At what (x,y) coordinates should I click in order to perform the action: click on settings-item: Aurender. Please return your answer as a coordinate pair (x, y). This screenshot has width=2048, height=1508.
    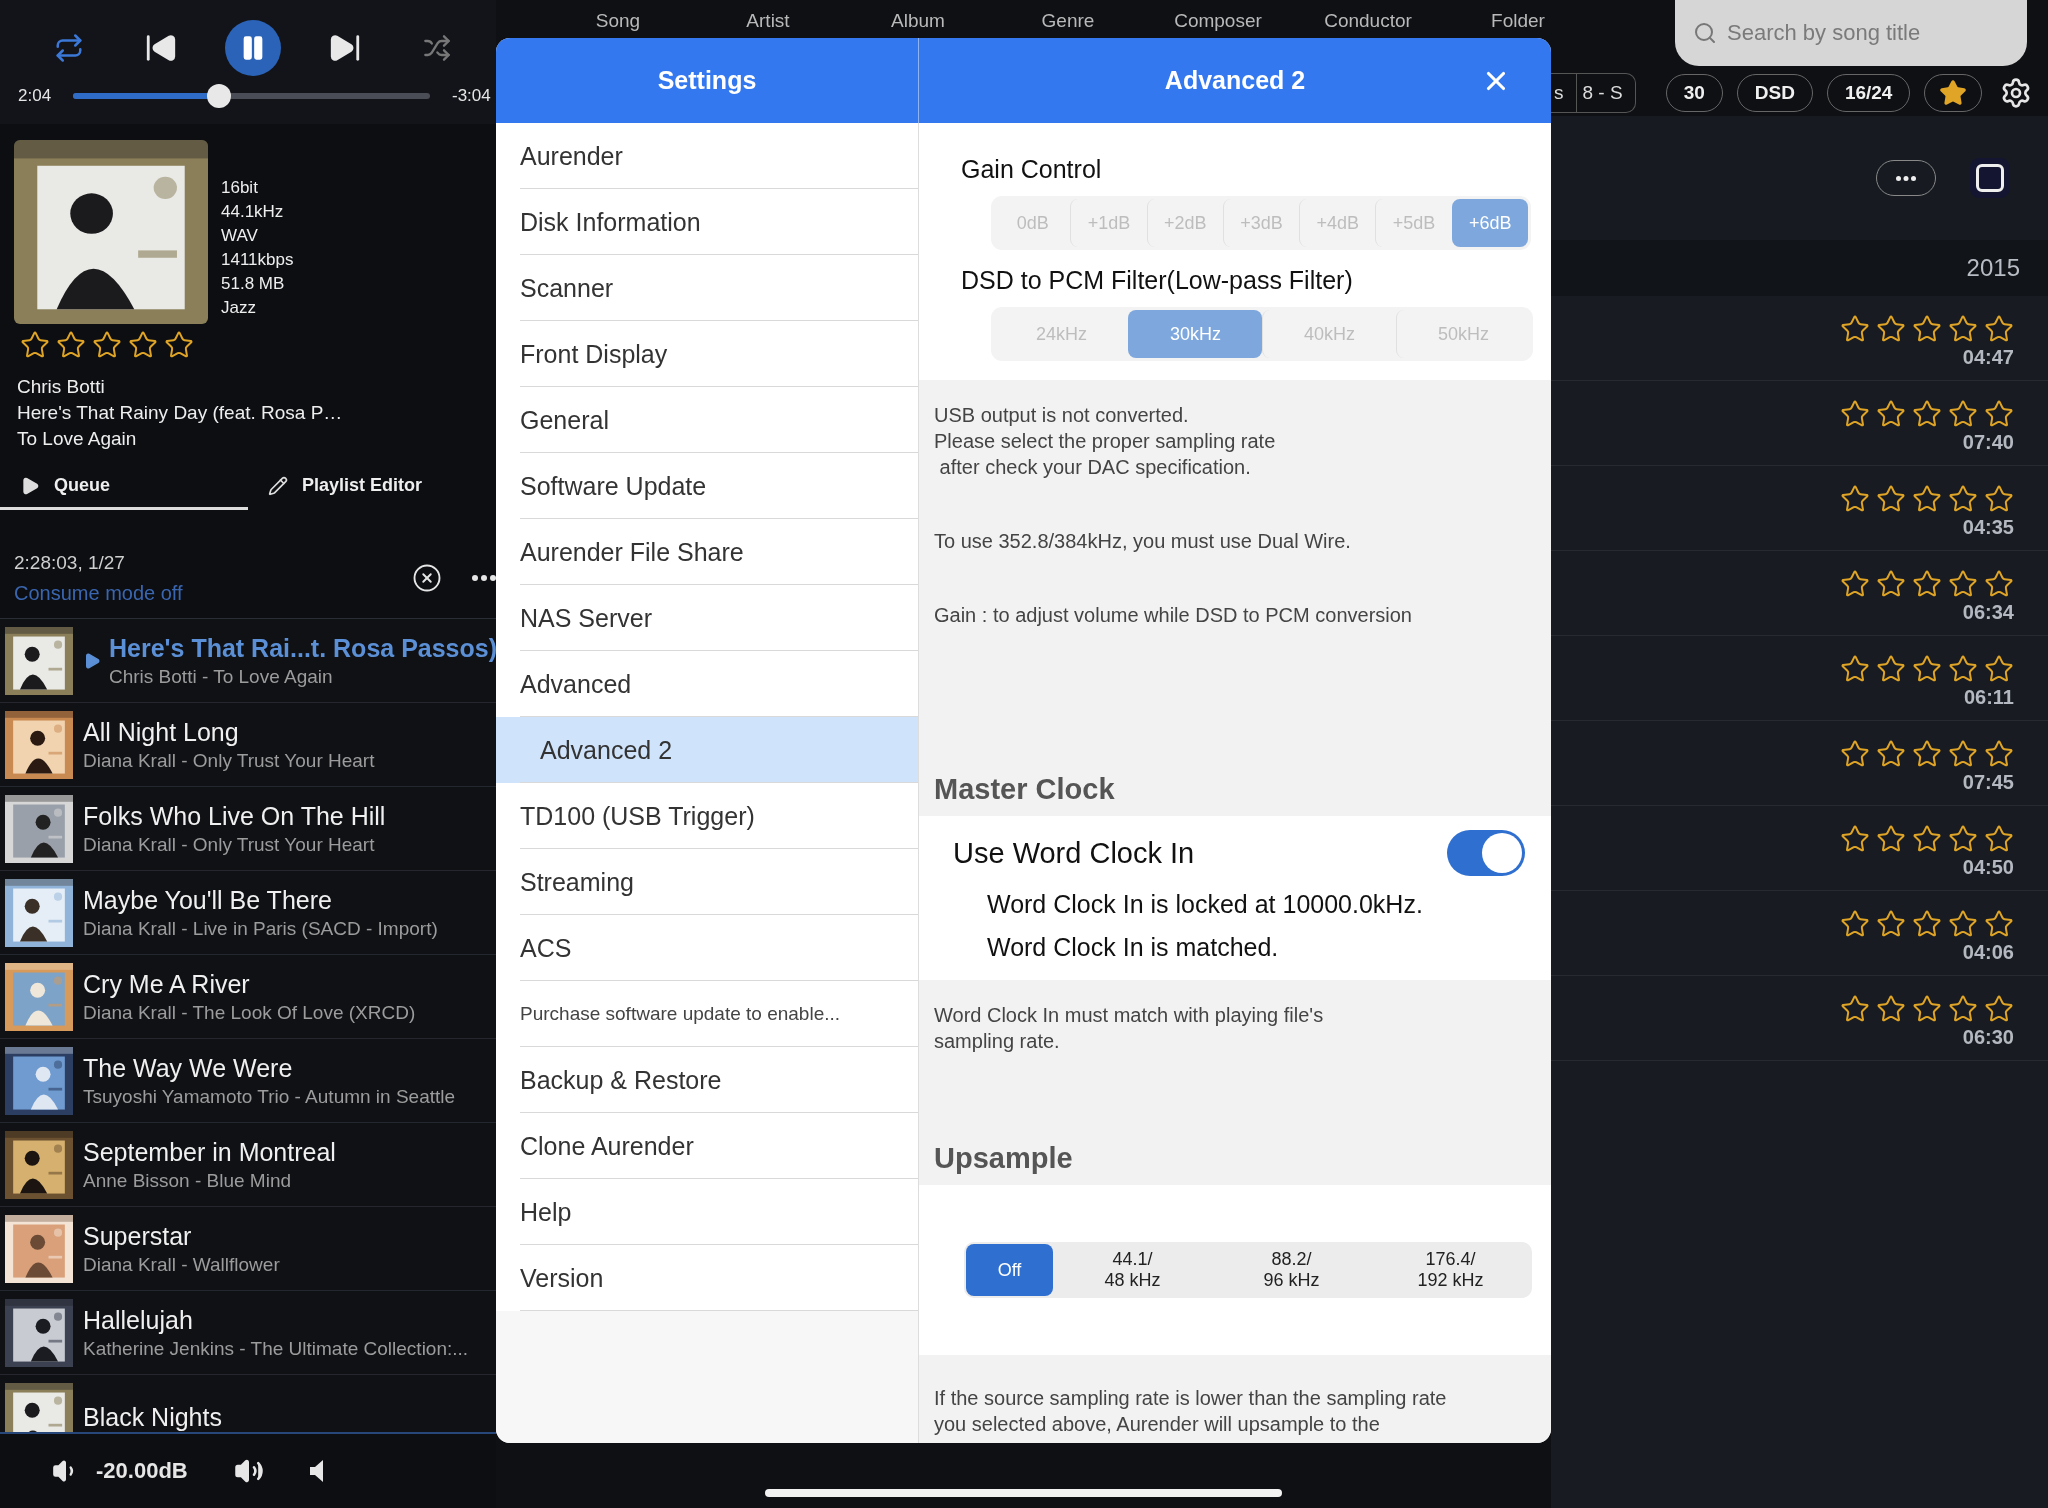
    Looking at the image, I should click on (707, 156).